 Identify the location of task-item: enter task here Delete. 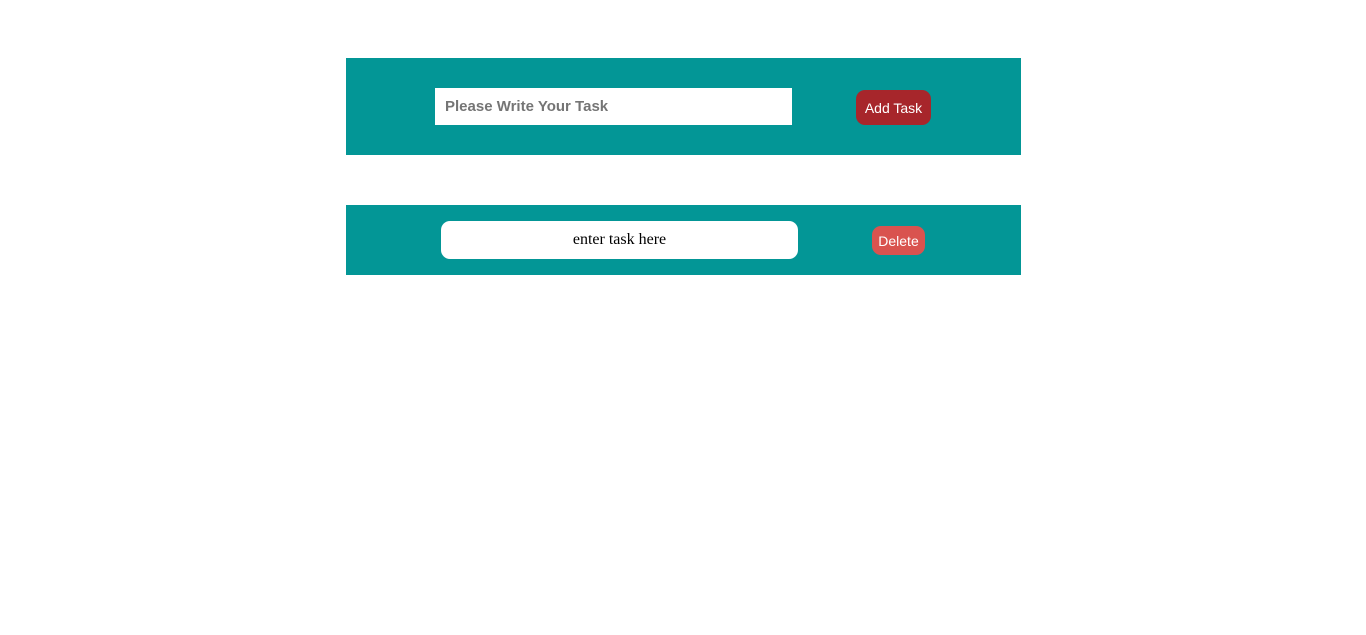
(683, 240).